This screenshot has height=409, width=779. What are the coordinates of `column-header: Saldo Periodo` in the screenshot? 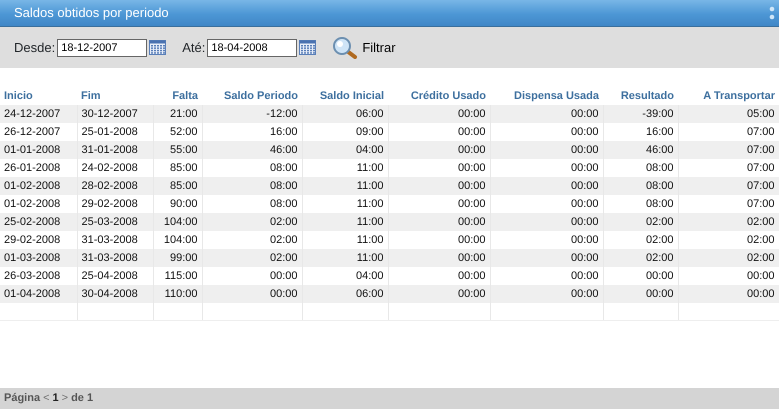 It's located at (252, 96).